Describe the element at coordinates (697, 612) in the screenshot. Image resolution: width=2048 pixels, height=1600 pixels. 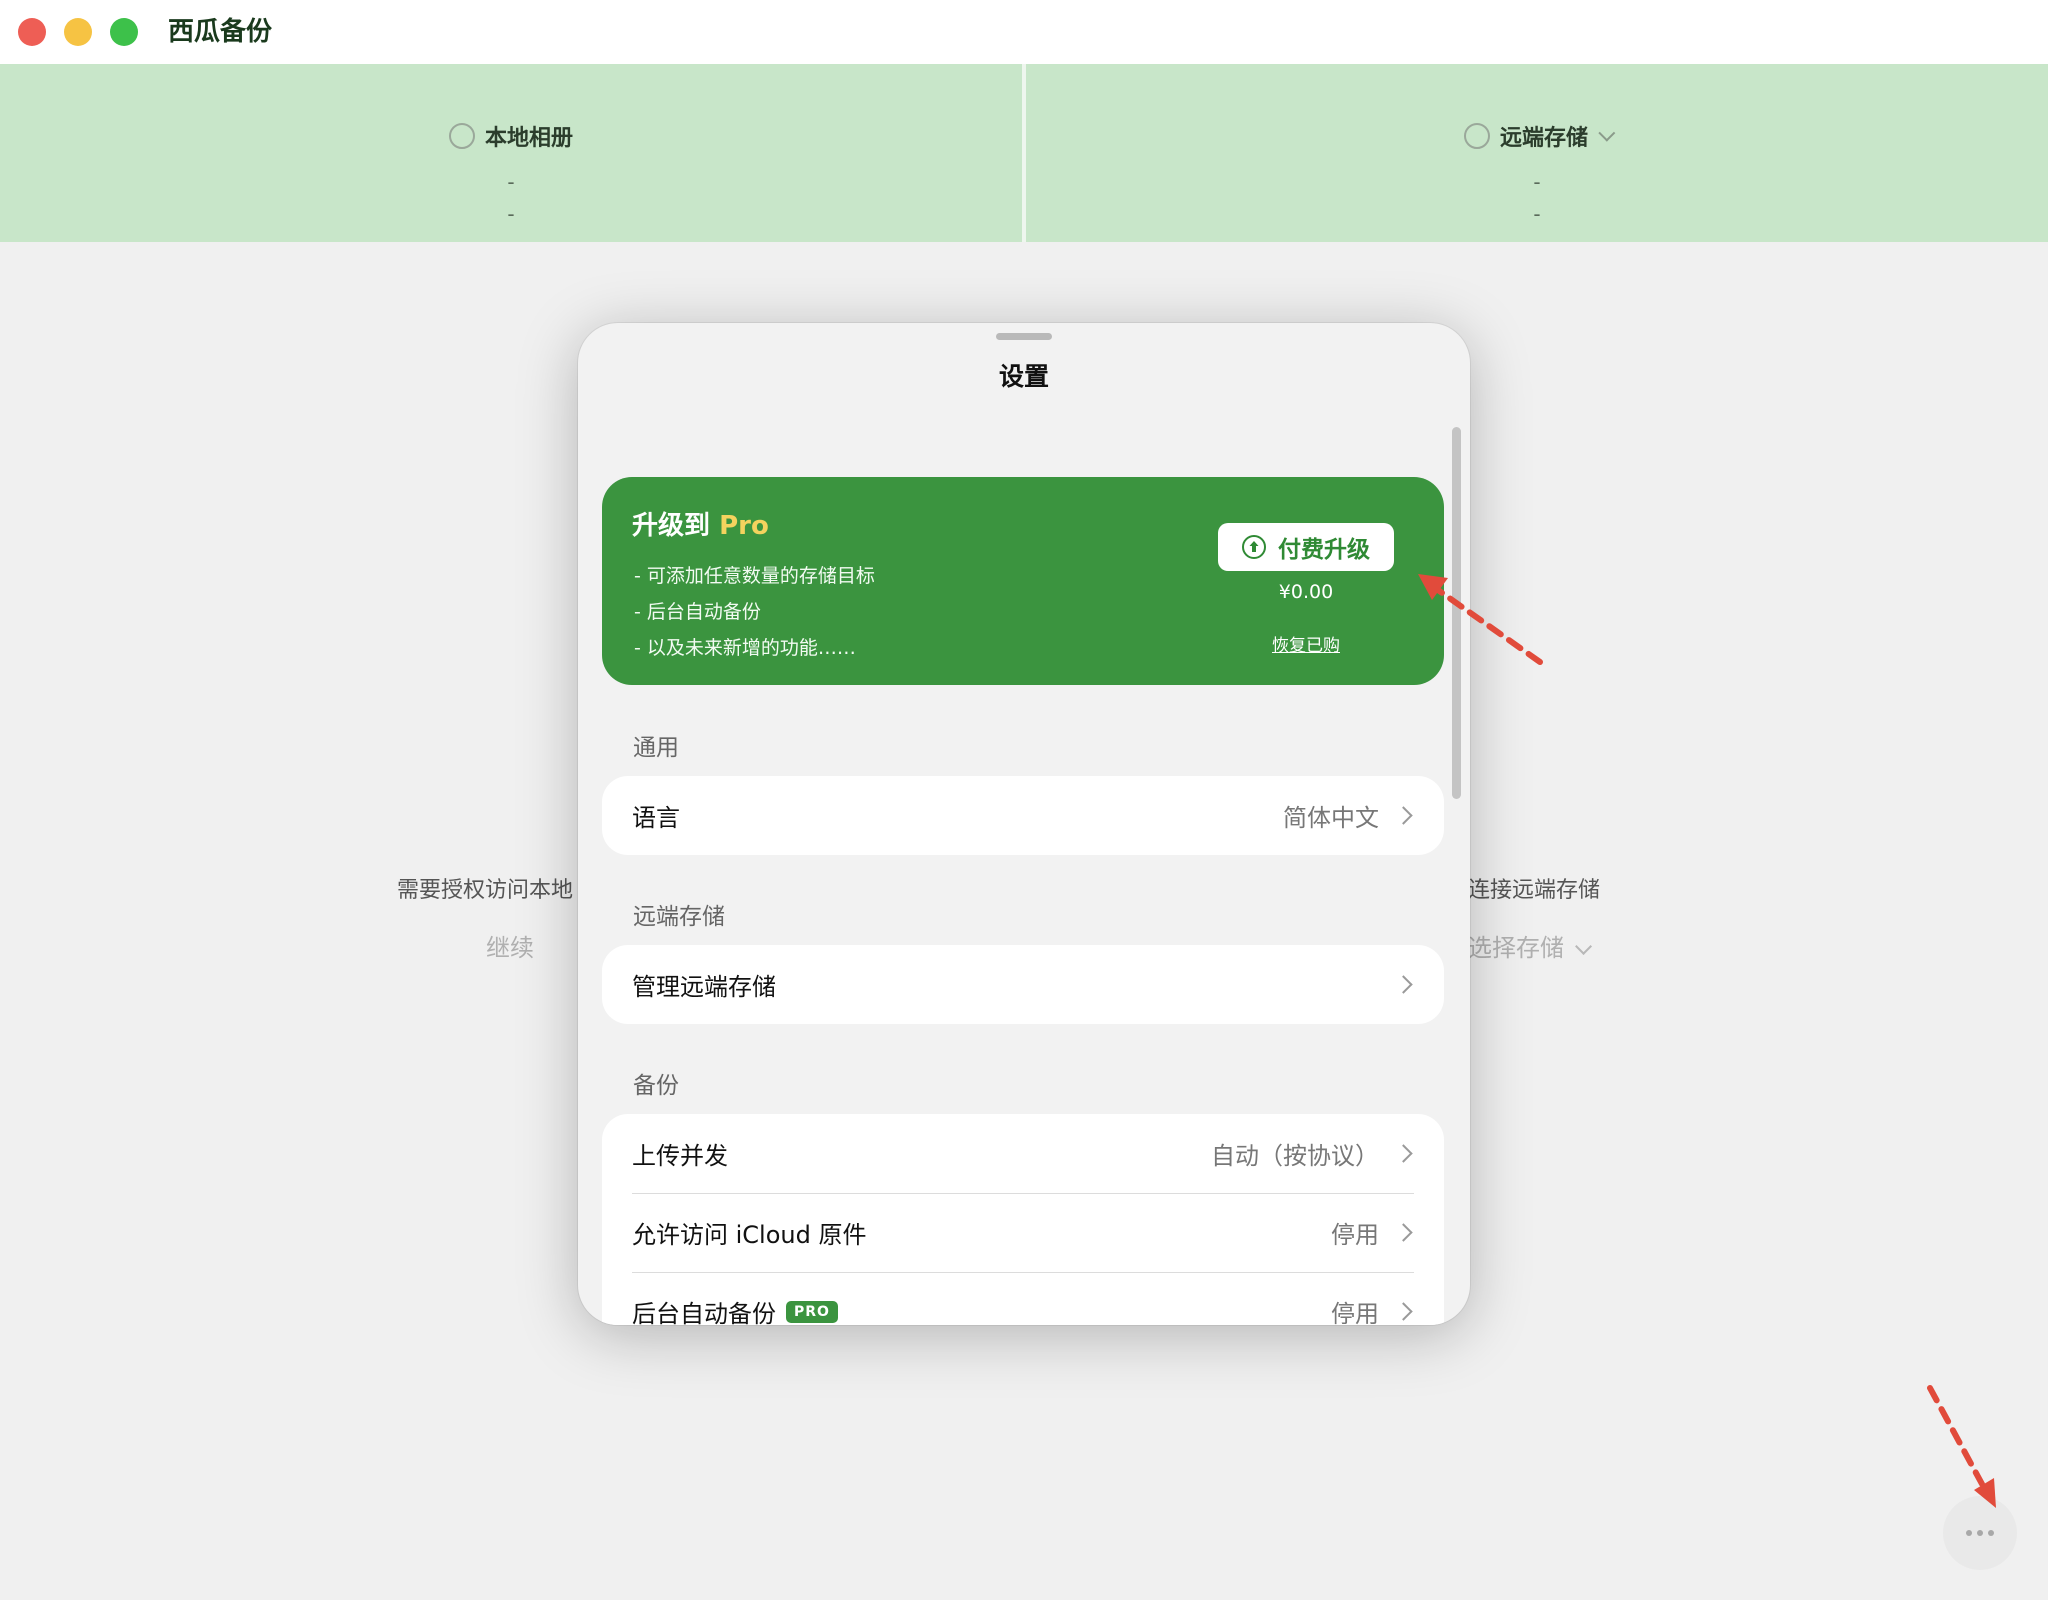
I see `pro-feature-2: - 后台自动备份` at that location.